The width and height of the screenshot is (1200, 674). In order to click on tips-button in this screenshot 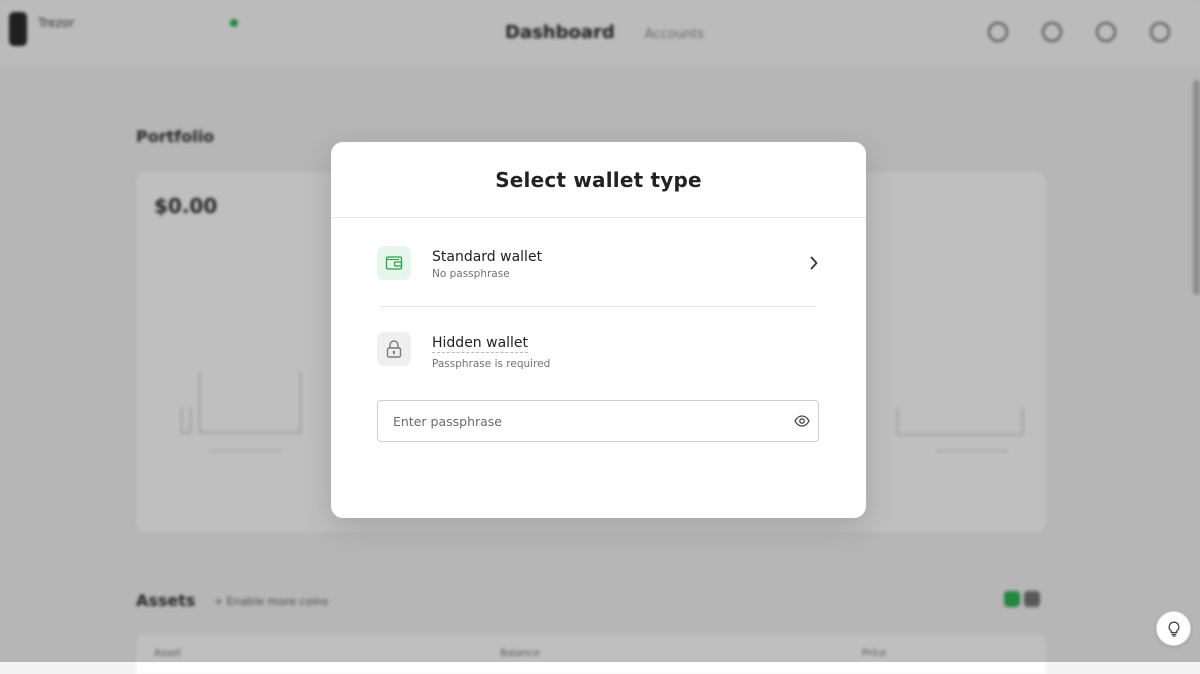, I will do `click(1173, 628)`.